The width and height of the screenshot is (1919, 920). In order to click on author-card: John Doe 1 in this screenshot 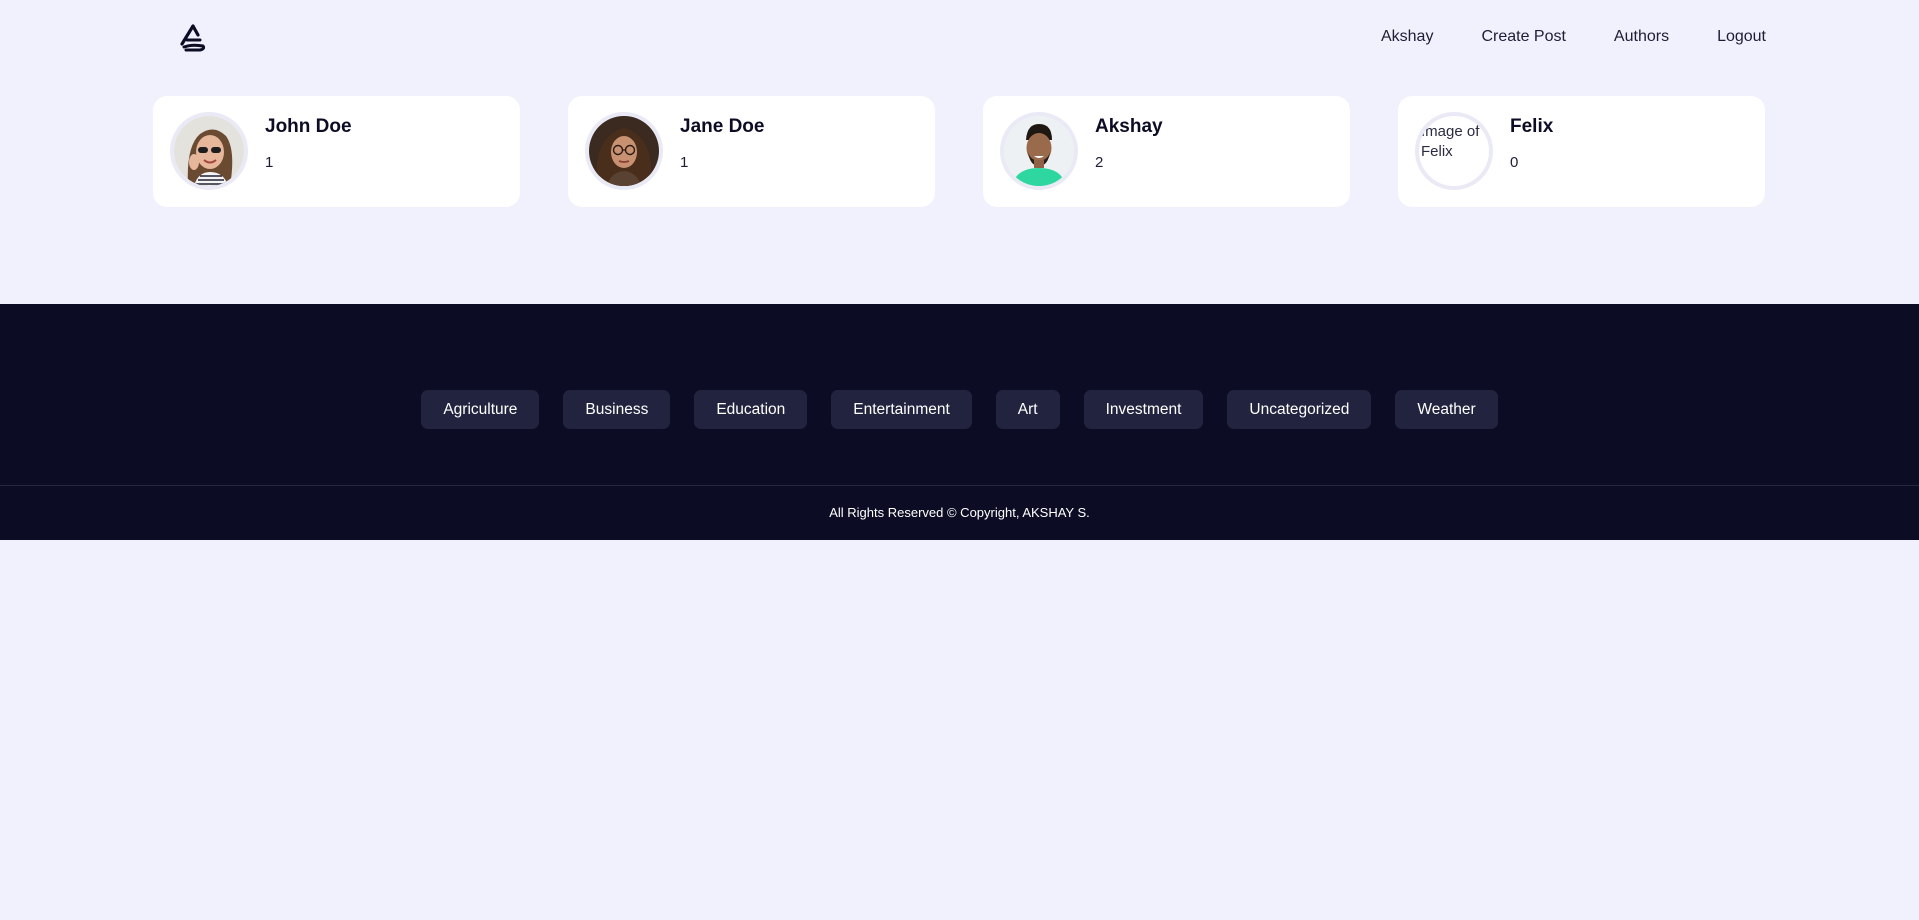, I will do `click(336, 151)`.